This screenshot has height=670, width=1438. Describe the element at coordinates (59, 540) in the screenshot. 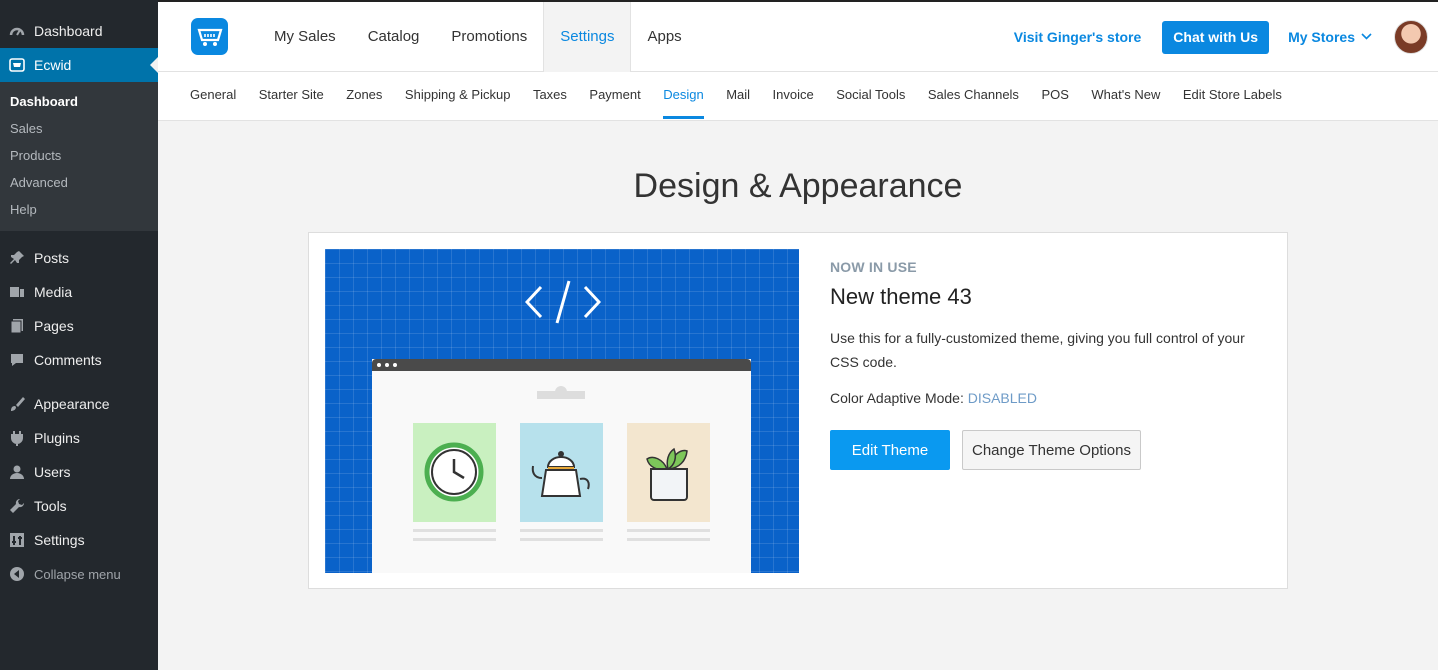

I see `wp-menu-label: Settings` at that location.